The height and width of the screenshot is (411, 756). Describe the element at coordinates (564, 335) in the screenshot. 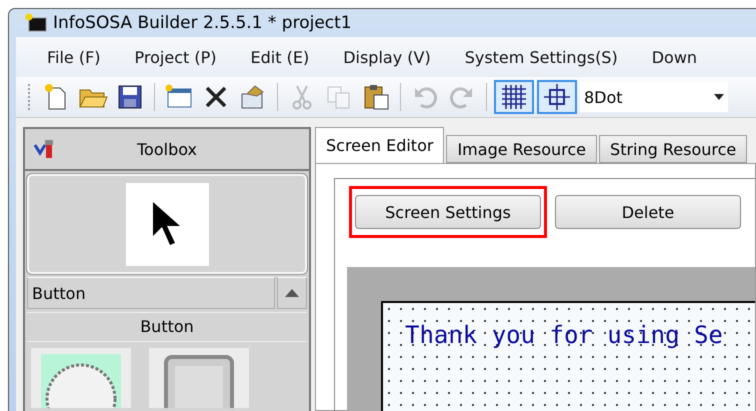

I see `canvas-text: Thank you for using Se` at that location.